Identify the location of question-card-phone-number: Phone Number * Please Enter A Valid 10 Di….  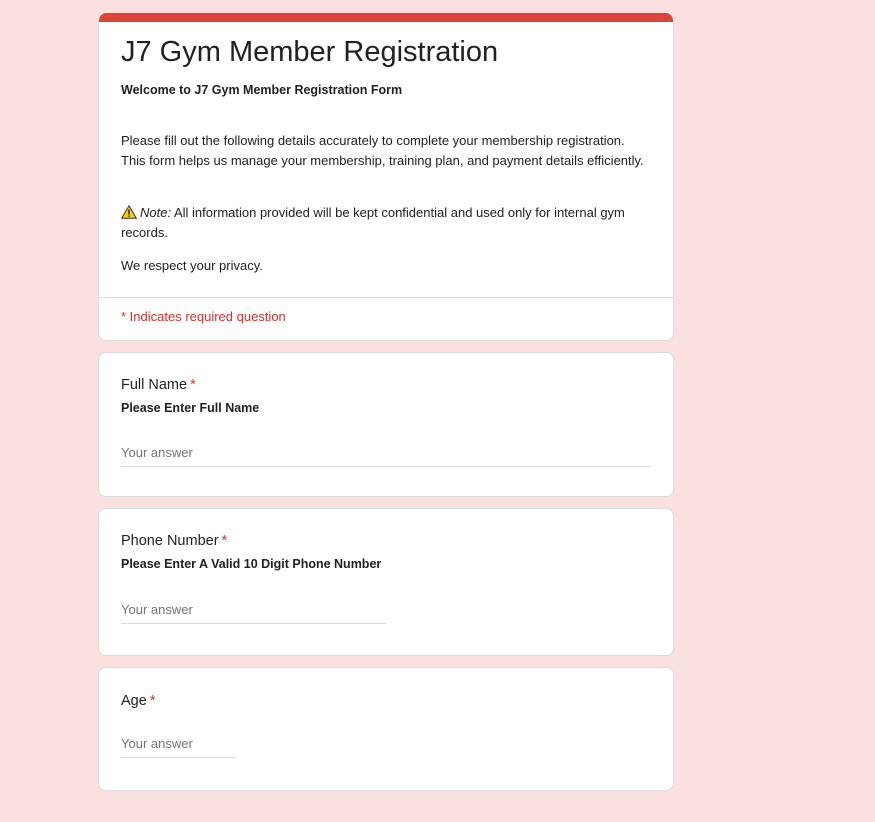
(386, 582).